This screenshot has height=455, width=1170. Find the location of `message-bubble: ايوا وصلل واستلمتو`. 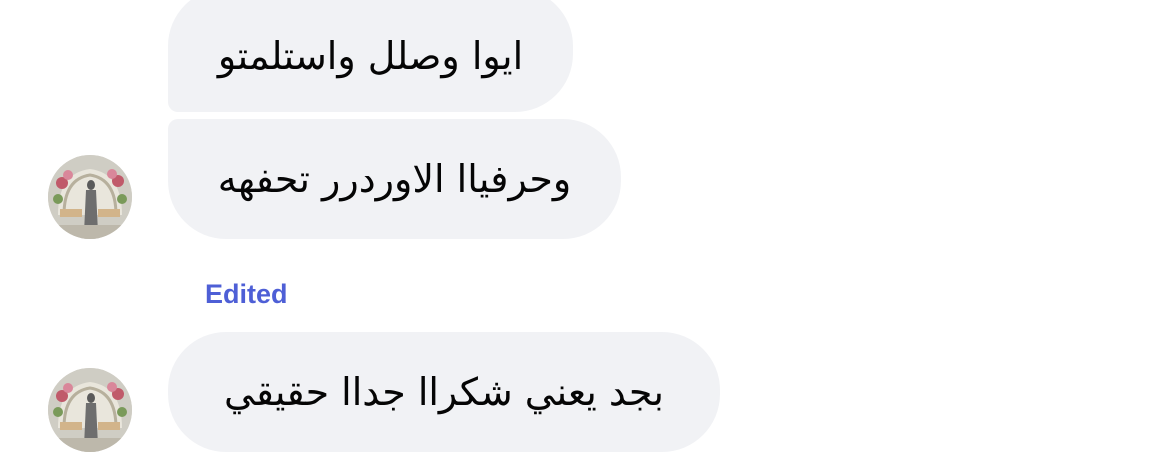

message-bubble: ايوا وصلل واستلمتو is located at coordinates (370, 56).